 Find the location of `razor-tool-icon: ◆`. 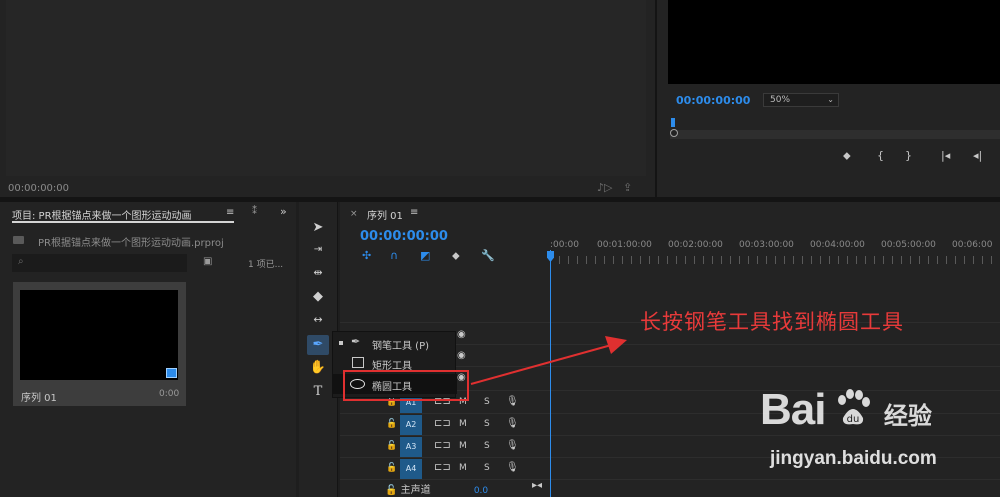

razor-tool-icon: ◆ is located at coordinates (318, 297).